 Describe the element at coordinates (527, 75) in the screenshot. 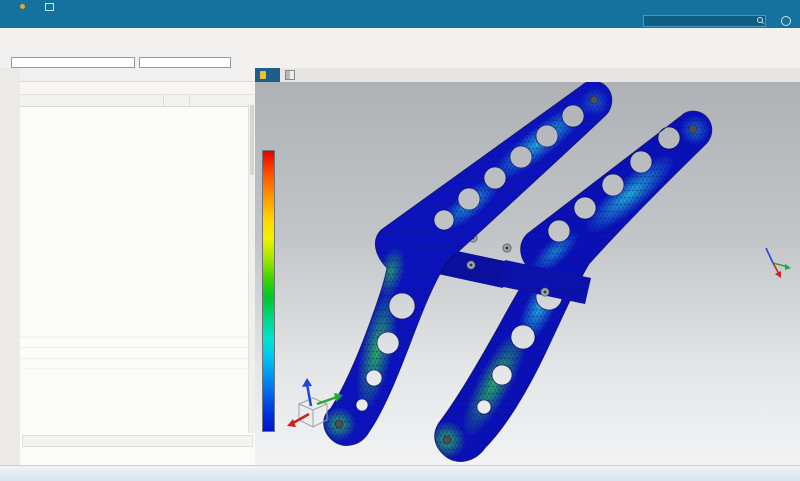

I see `document-tabs` at that location.